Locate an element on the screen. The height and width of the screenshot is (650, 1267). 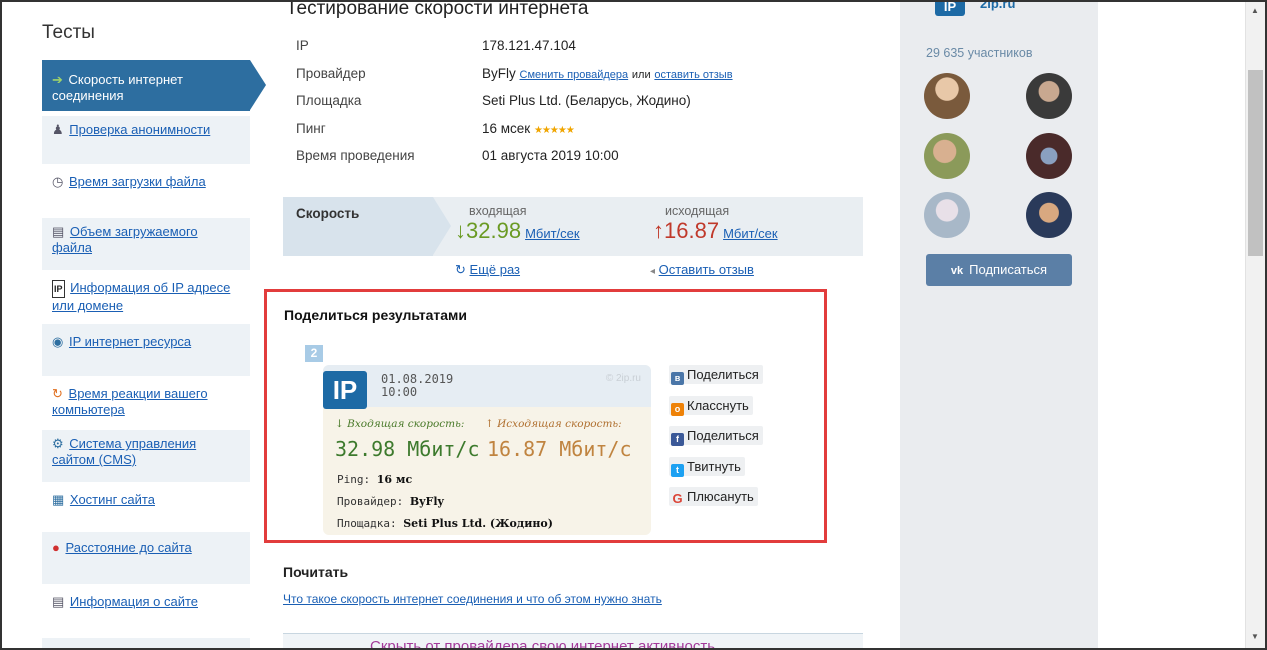
refresh-icon: ↻ is located at coordinates (460, 269).